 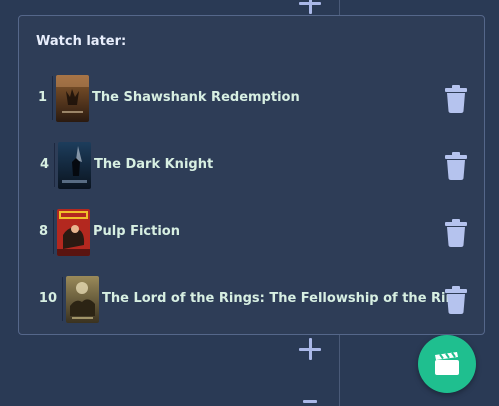 I want to click on movie-title: The Shawshank Redemption, so click(x=196, y=98).